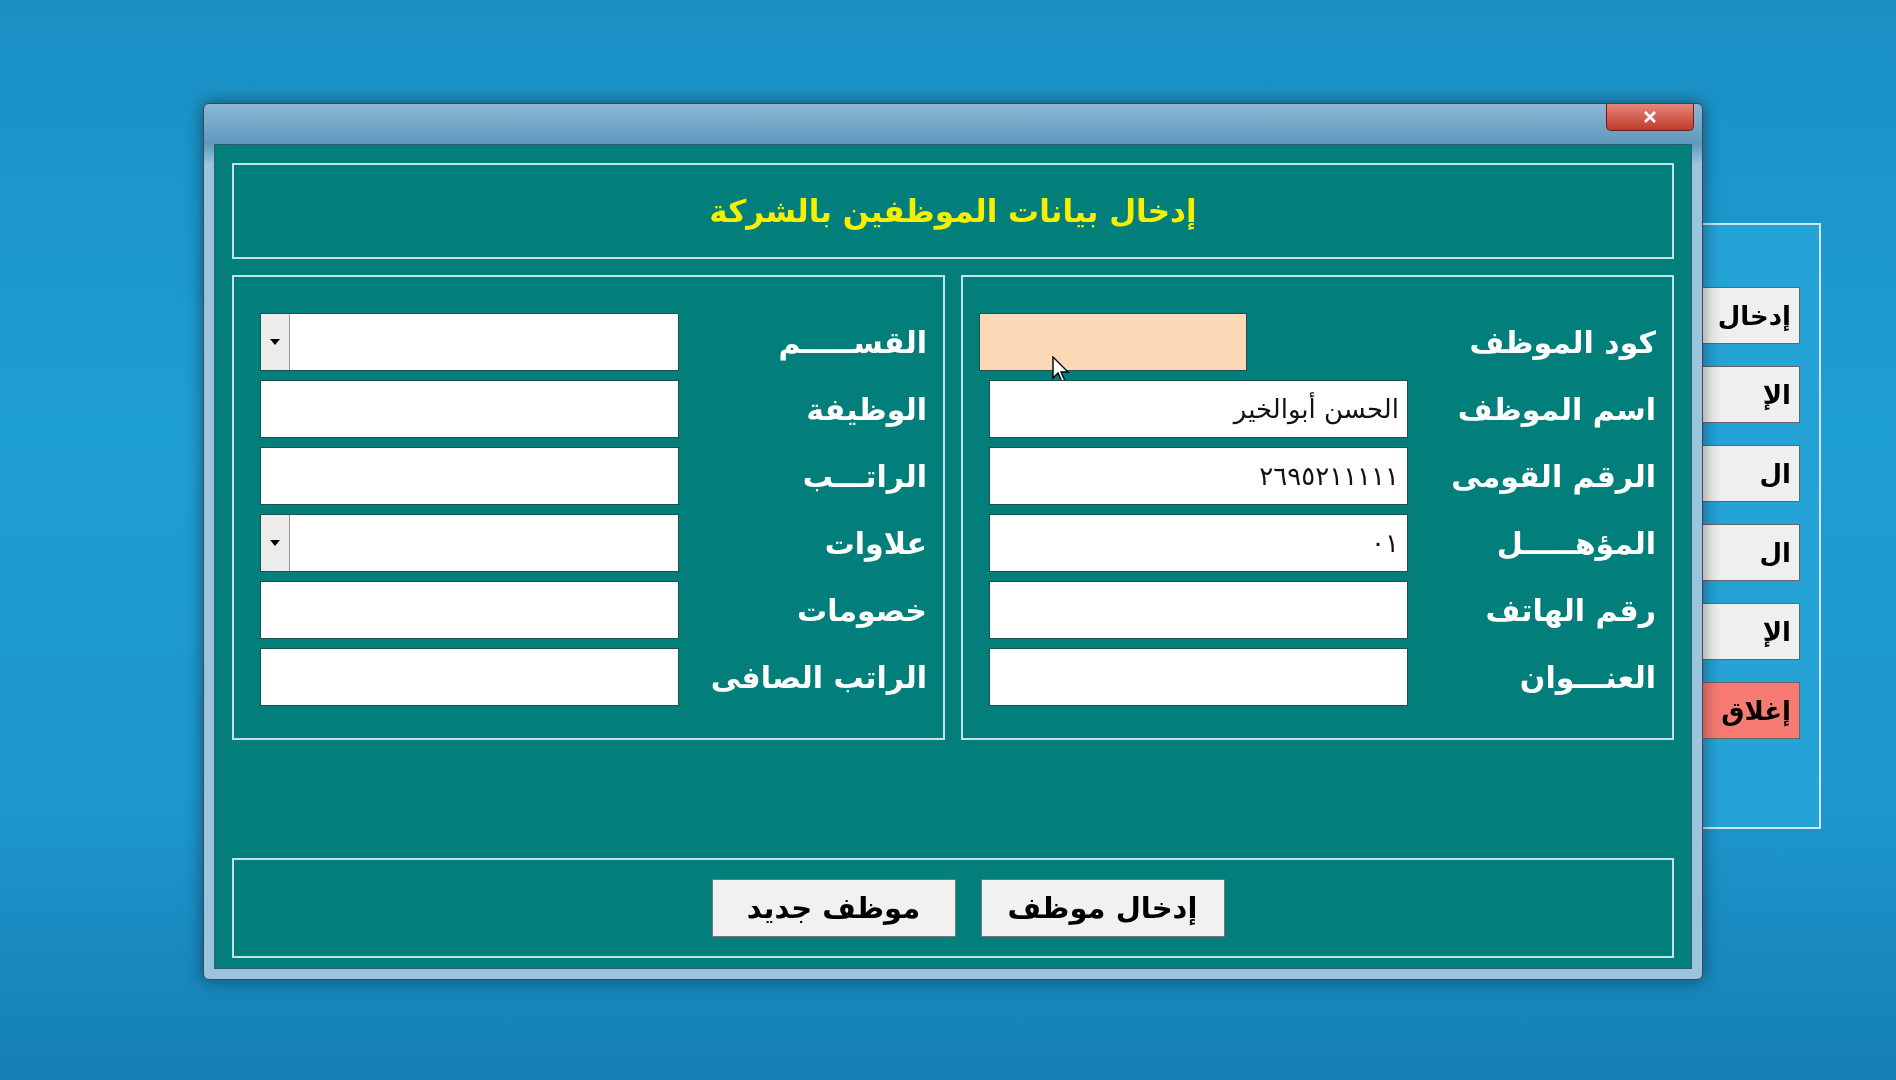 Image resolution: width=1896 pixels, height=1080 pixels. What do you see at coordinates (866, 409) in the screenshot?
I see `field-label: الوظيفة` at bounding box center [866, 409].